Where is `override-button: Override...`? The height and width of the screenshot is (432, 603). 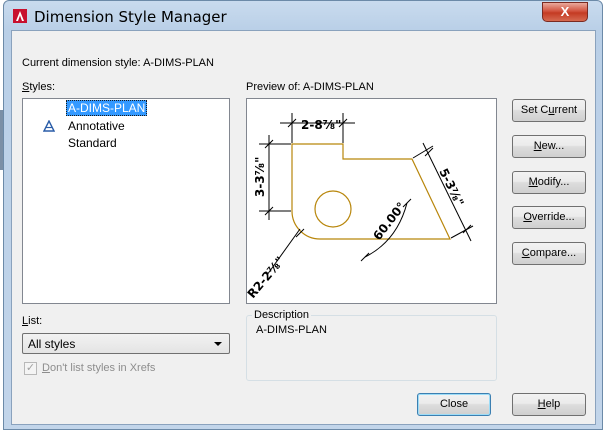 override-button: Override... is located at coordinates (549, 217).